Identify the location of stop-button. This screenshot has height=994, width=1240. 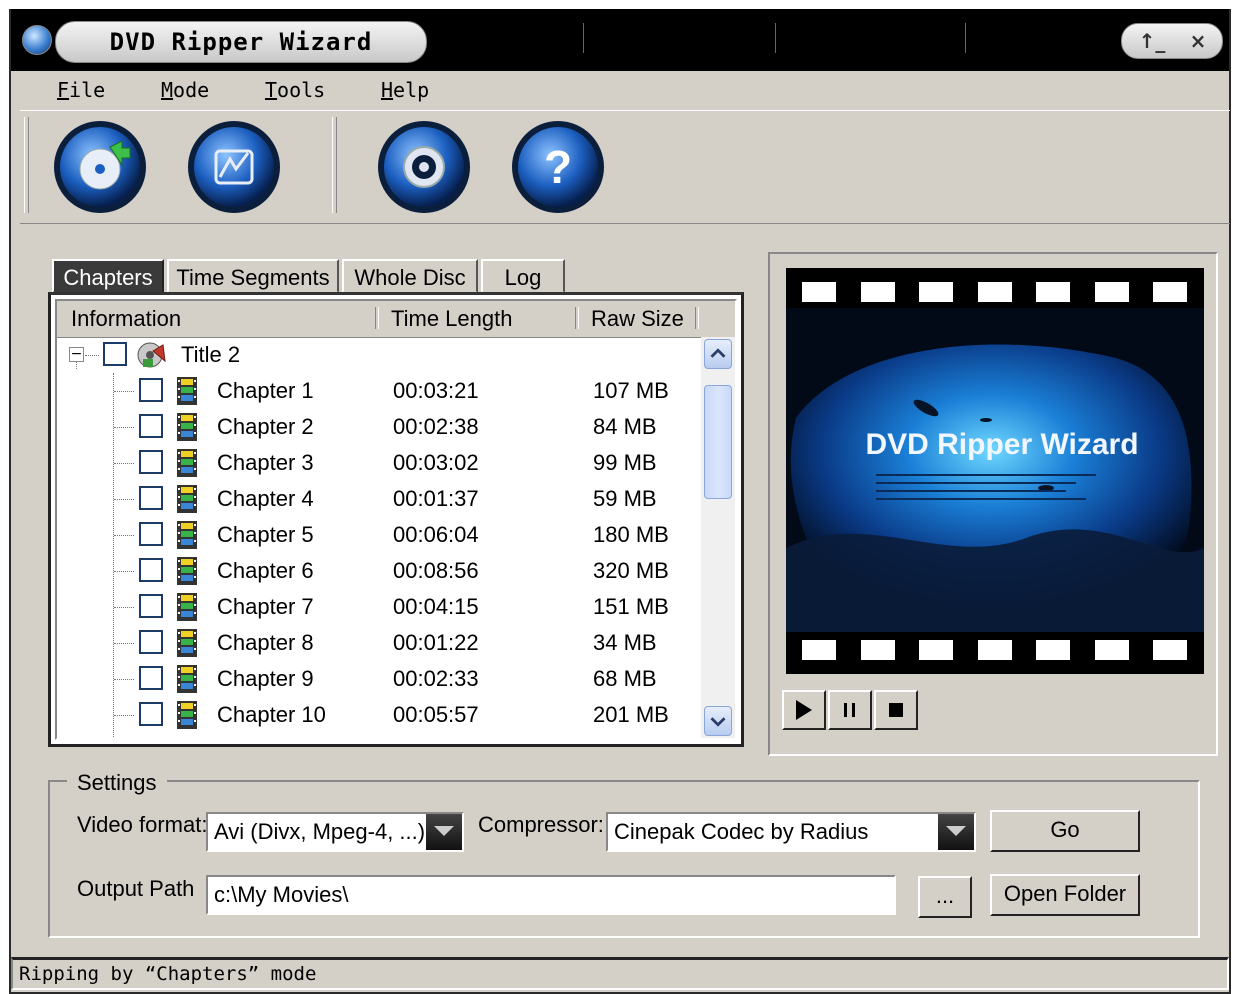
(896, 710).